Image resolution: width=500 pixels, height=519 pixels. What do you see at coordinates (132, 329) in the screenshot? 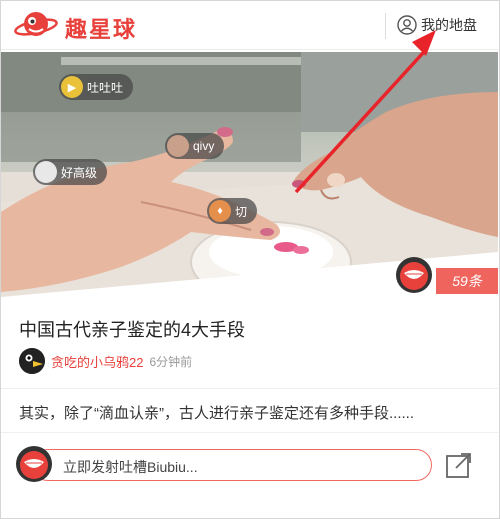
I see `article-title: 中国古代亲子鉴定的4大手段` at bounding box center [132, 329].